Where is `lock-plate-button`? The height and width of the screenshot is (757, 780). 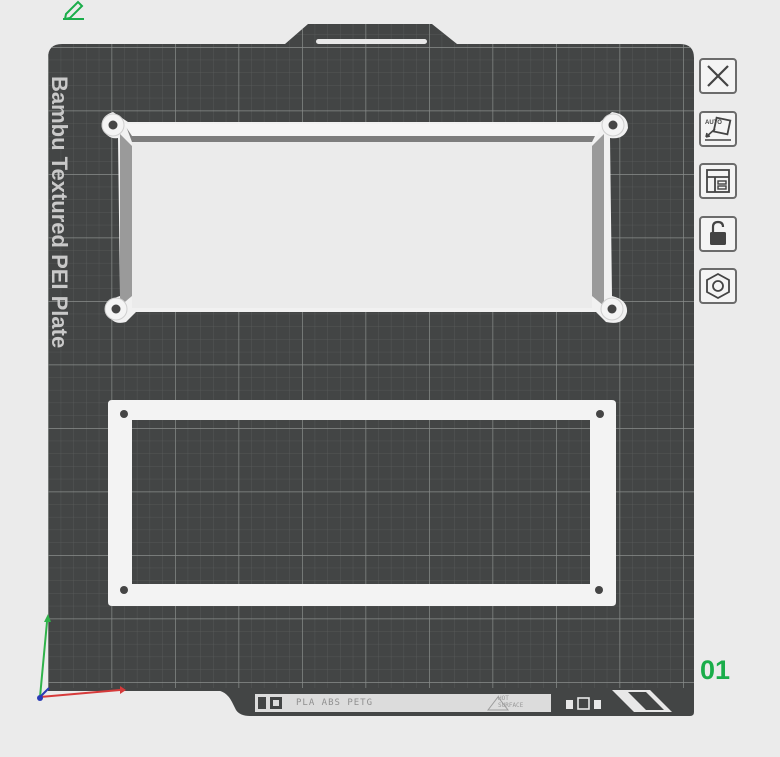
lock-plate-button is located at coordinates (718, 234).